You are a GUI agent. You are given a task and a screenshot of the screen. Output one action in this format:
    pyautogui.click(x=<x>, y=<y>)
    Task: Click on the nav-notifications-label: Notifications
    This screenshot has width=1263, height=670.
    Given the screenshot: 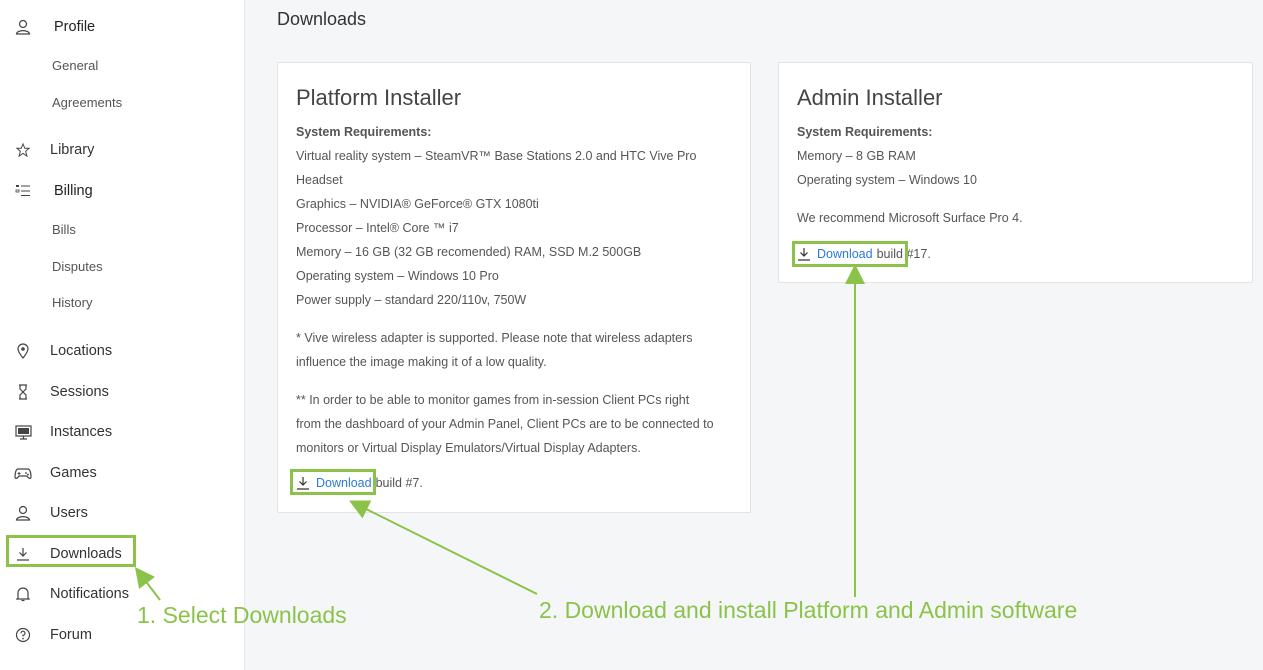 What is the action you would take?
    pyautogui.click(x=89, y=594)
    